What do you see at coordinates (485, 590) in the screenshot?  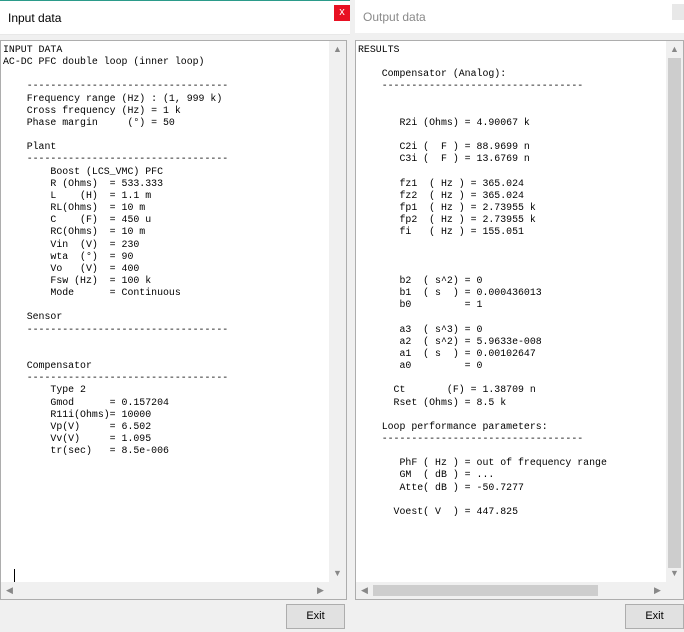 I see `horizontal-scroll-thumb` at bounding box center [485, 590].